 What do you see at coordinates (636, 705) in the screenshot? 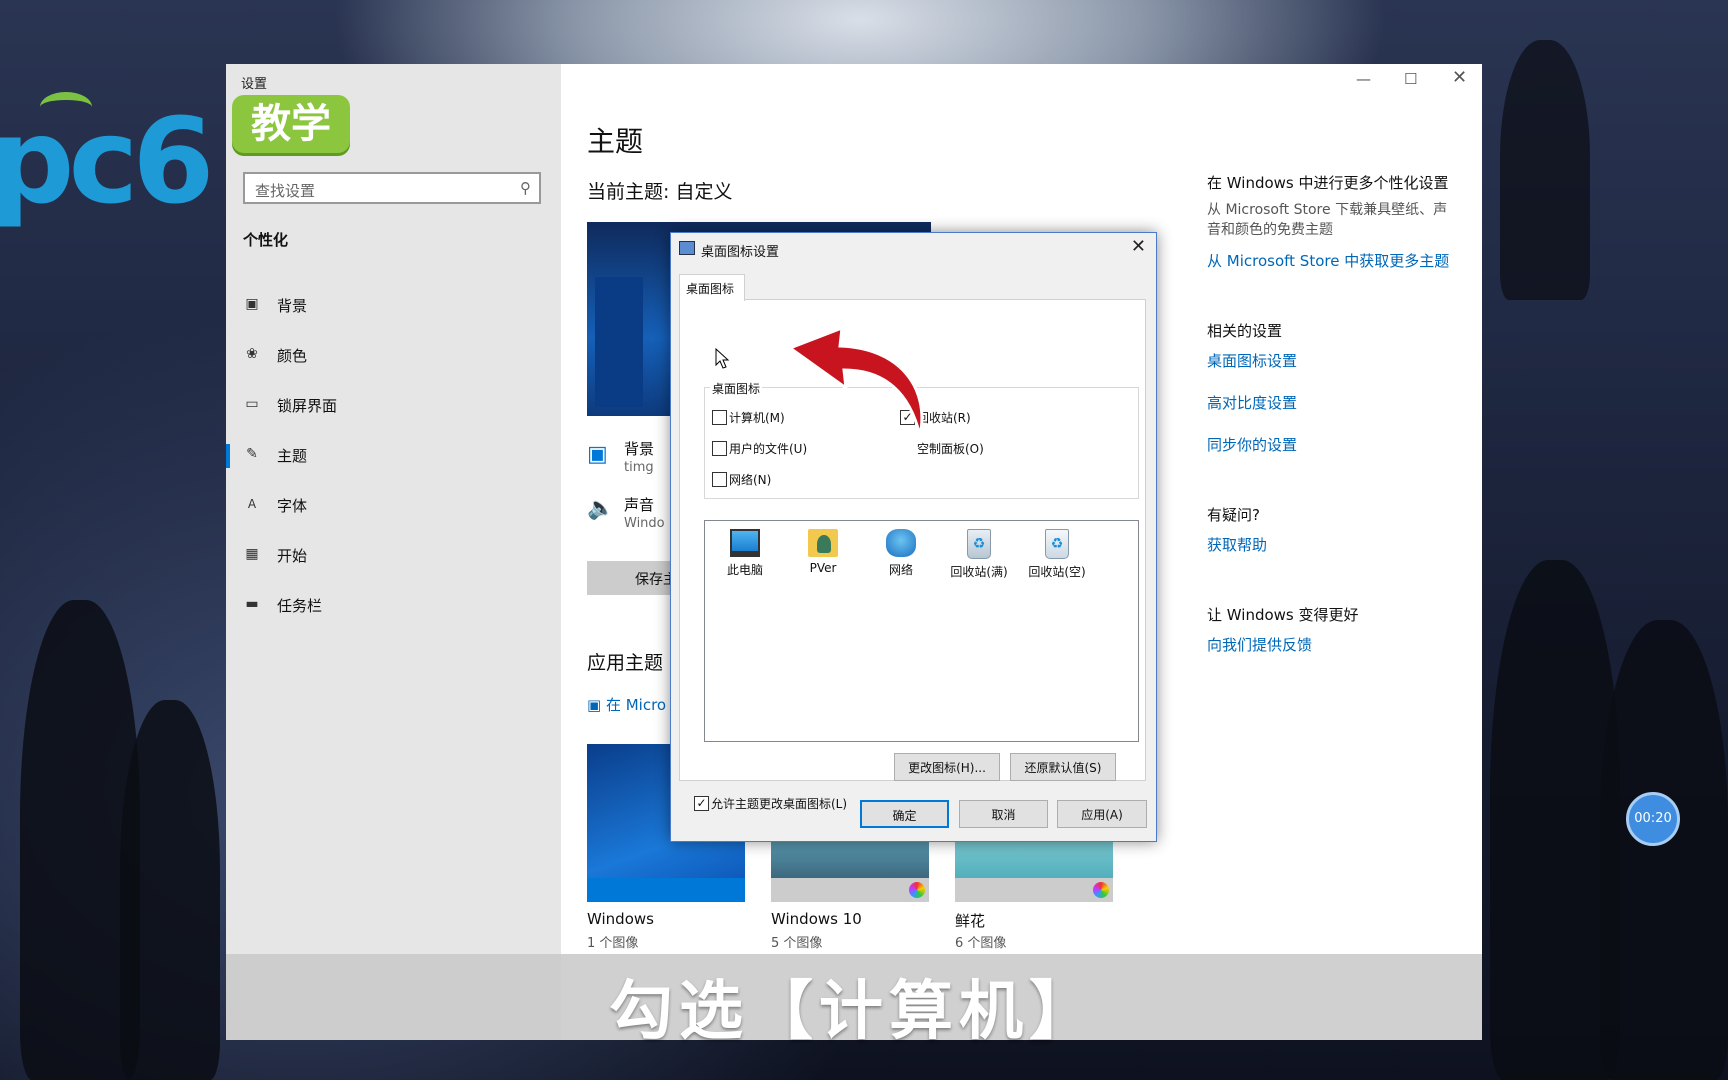
I see `store-link-text: 在 Micro` at bounding box center [636, 705].